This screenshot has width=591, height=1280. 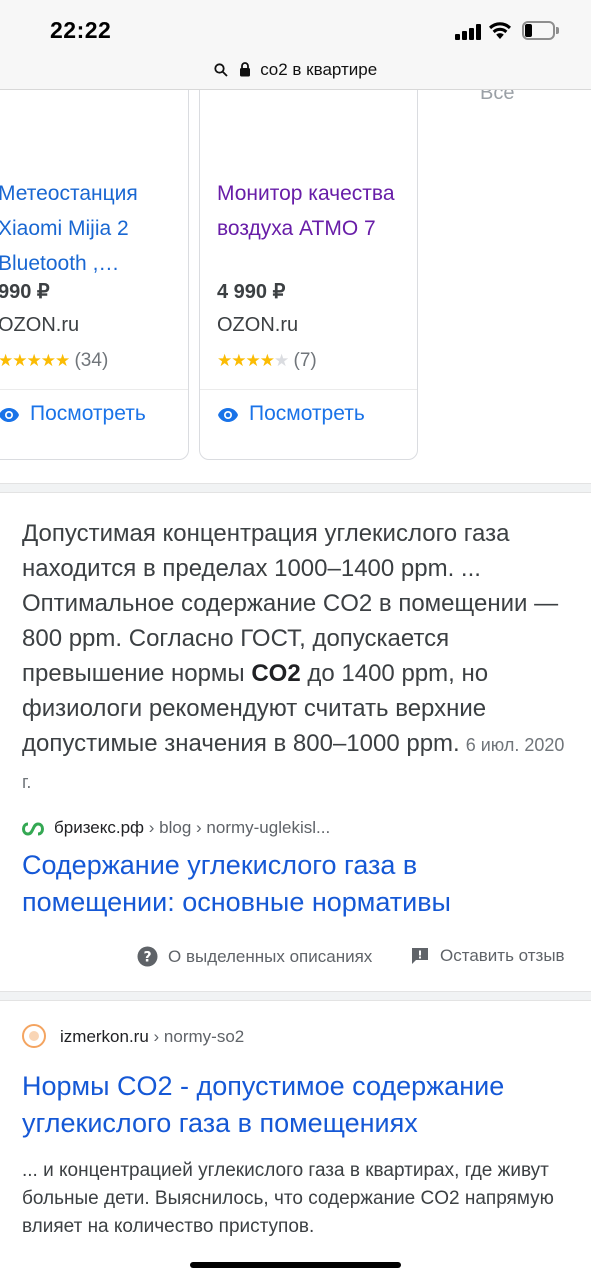 I want to click on lock-icon, so click(x=244, y=69).